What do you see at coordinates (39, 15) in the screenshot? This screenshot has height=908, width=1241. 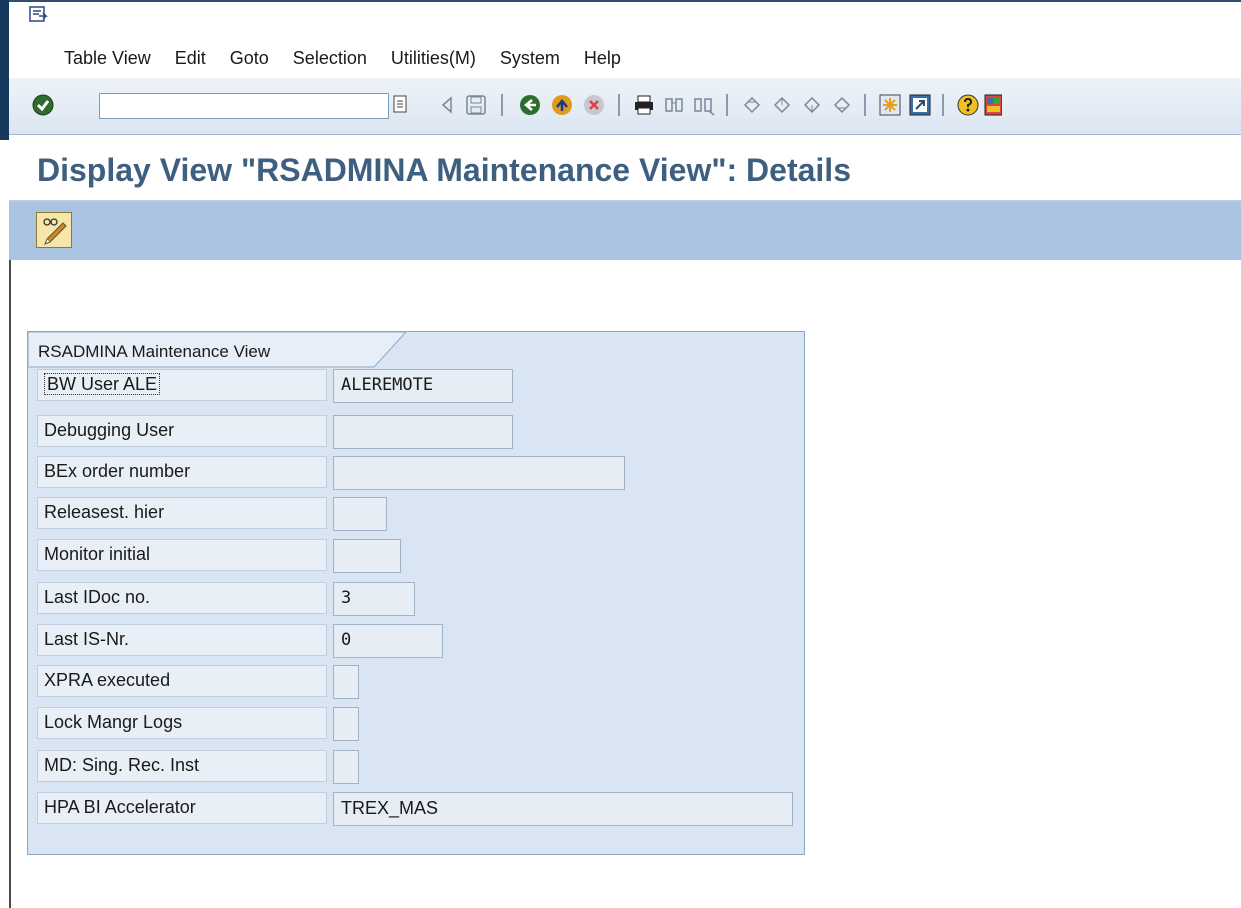 I see `system-menu-icon` at bounding box center [39, 15].